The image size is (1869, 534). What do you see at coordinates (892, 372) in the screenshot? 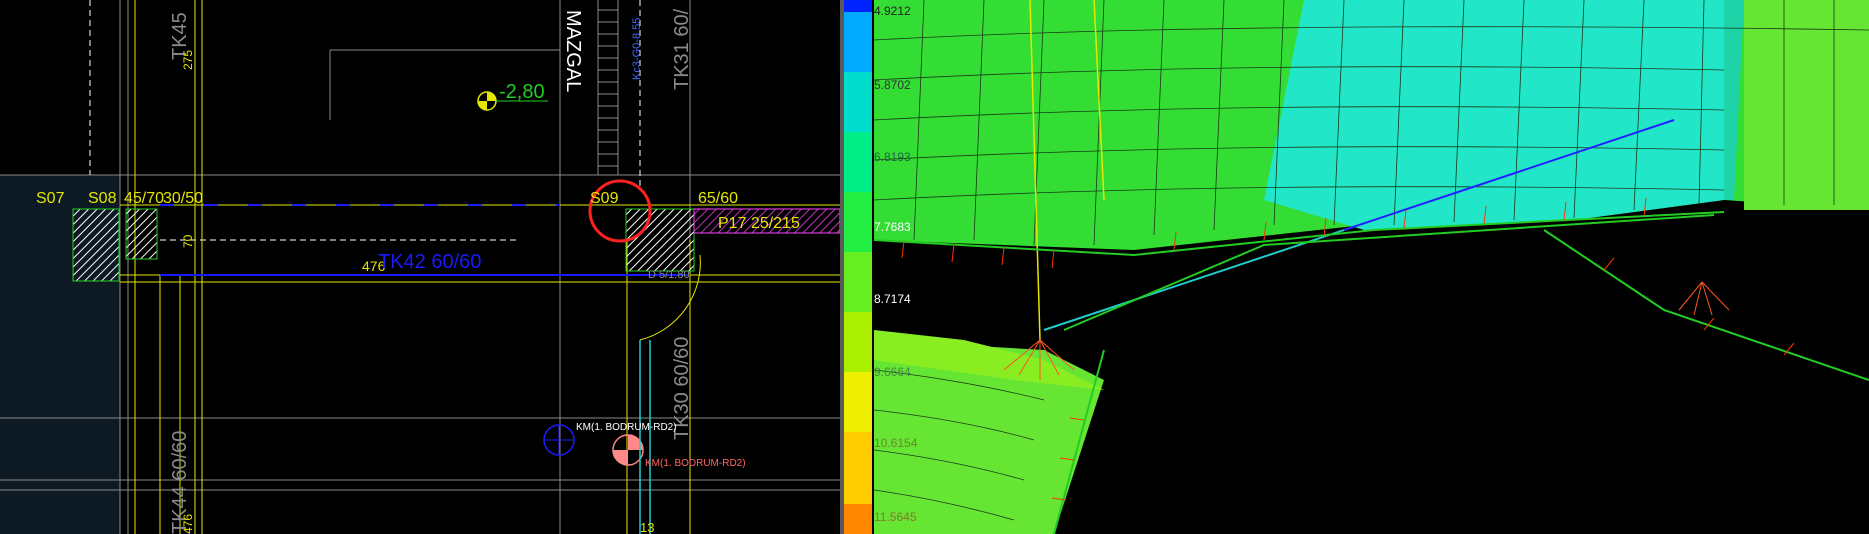
I see `legend-value: 9.6664` at bounding box center [892, 372].